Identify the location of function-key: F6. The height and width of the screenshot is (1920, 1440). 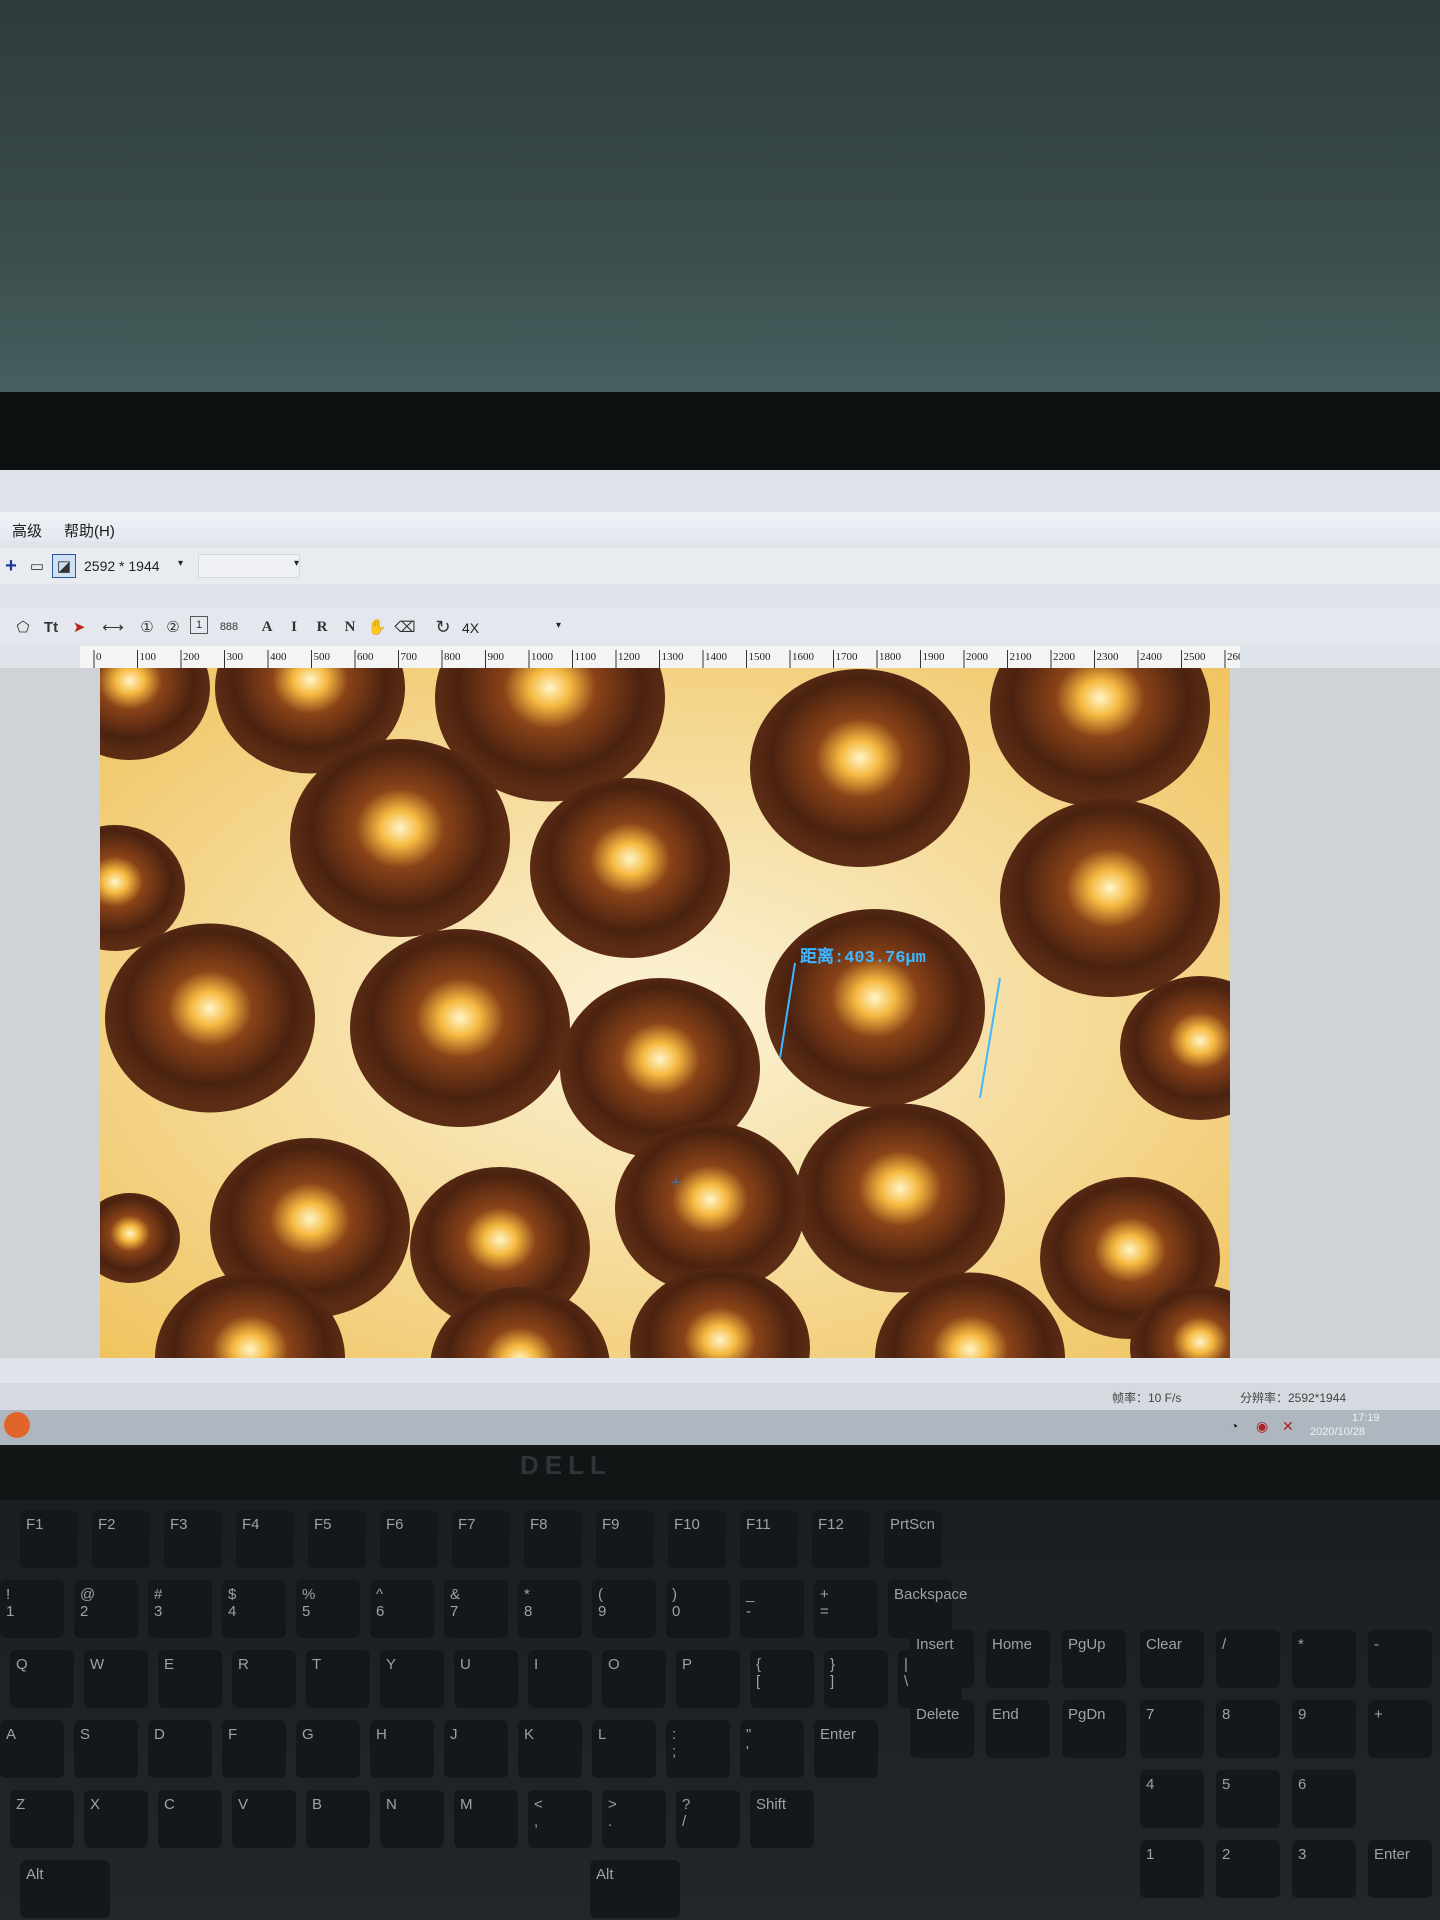
(409, 1539).